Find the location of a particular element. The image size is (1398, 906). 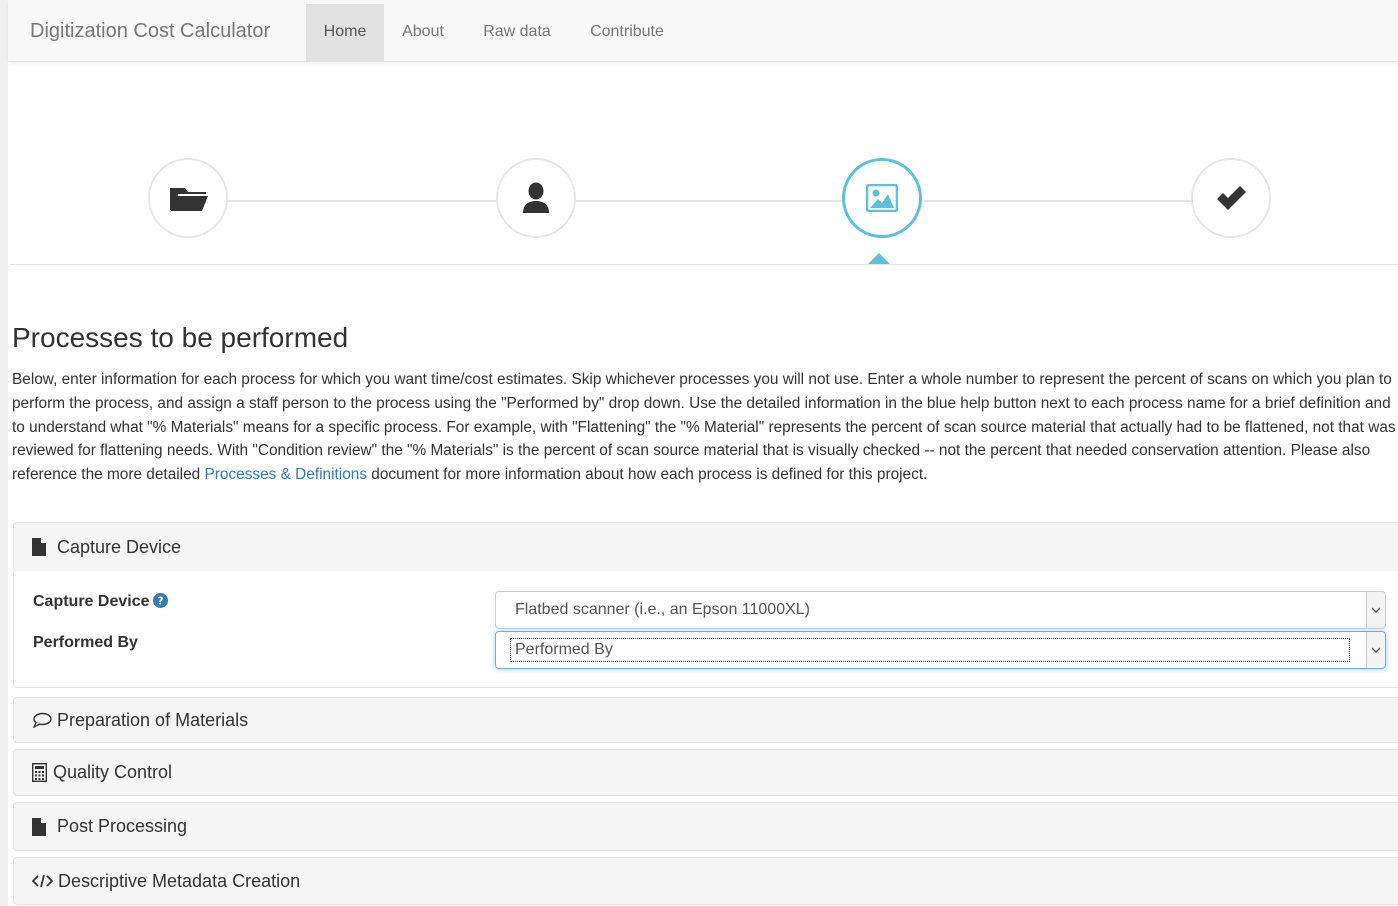

wizard-step-staff is located at coordinates (536, 198).